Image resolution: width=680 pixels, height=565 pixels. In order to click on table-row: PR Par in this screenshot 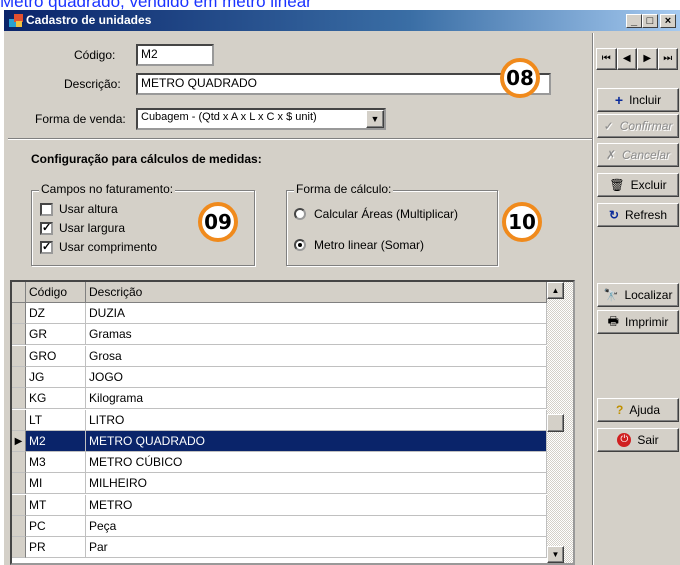, I will do `click(279, 548)`.